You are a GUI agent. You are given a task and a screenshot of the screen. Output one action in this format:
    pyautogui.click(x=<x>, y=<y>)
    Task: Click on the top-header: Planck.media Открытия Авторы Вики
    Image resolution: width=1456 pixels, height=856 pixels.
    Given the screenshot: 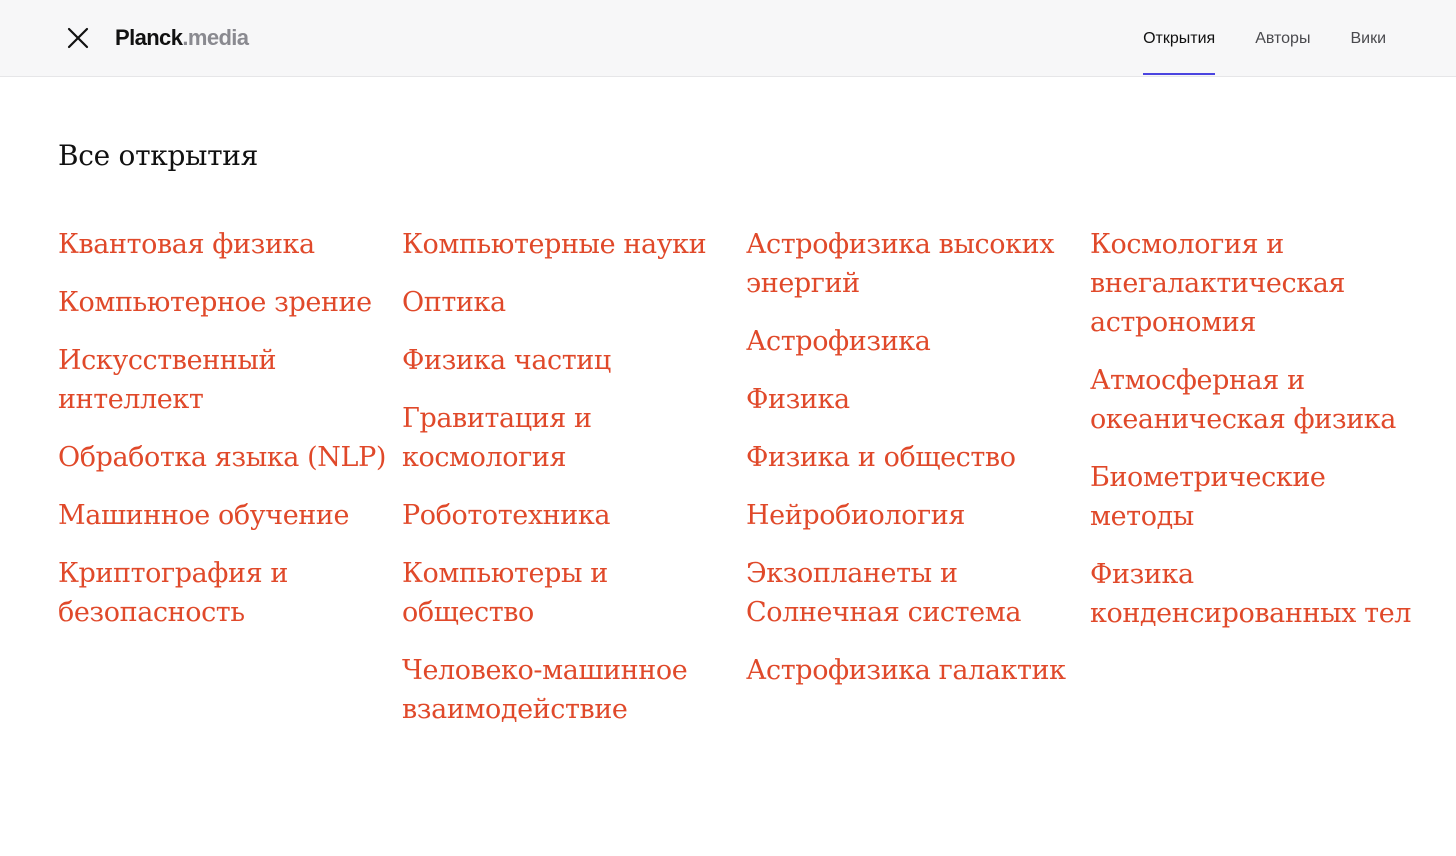 What is the action you would take?
    pyautogui.click(x=728, y=38)
    